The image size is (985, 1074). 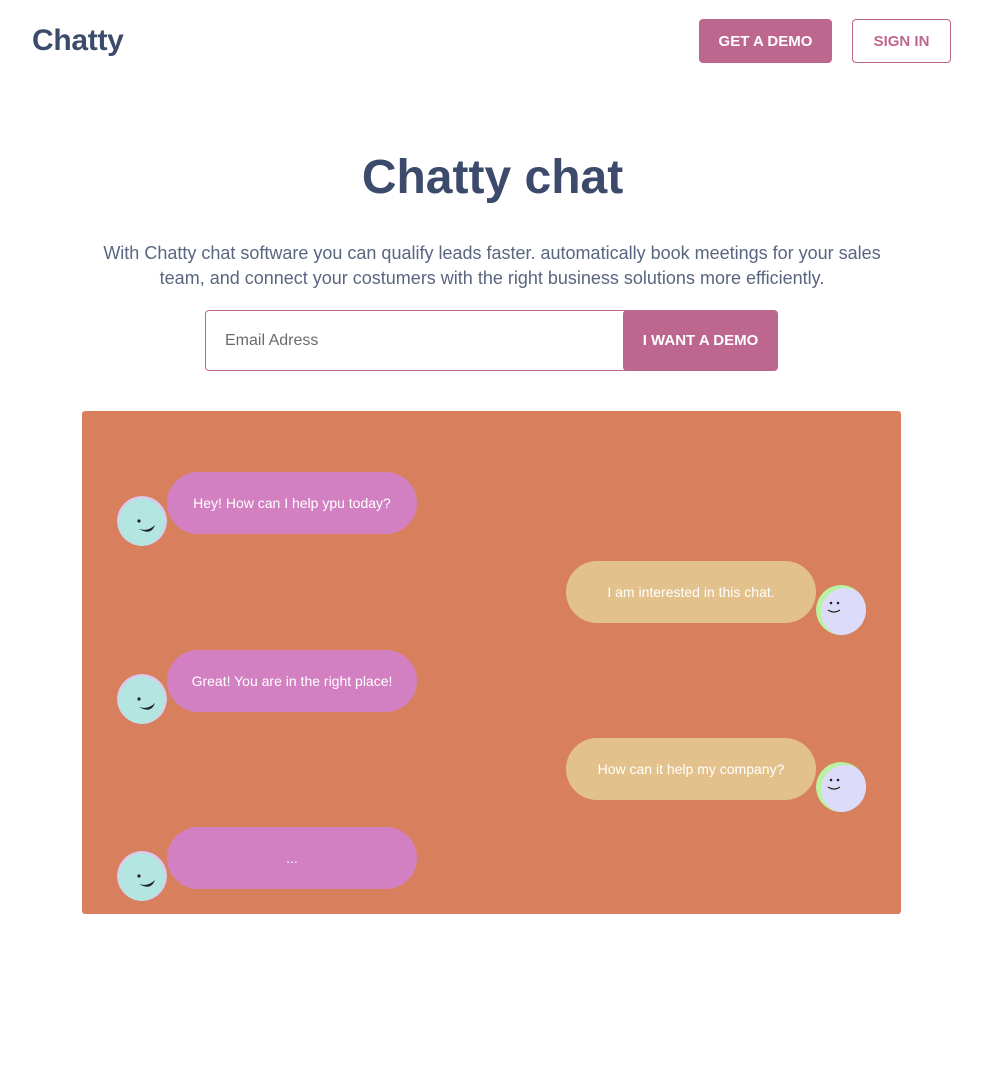 I want to click on user-message-bubble: I am interested in this chat., so click(x=691, y=592).